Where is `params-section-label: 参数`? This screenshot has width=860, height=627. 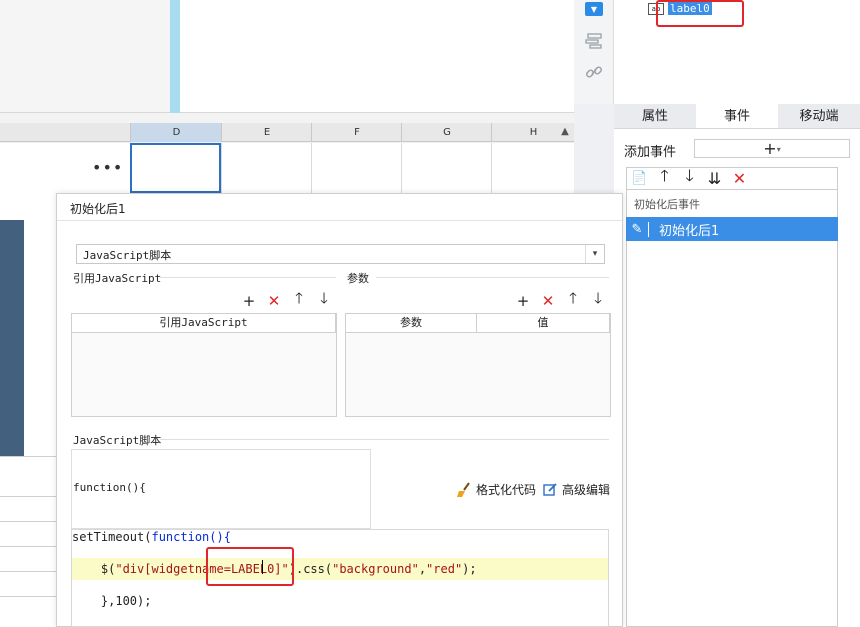 params-section-label: 参数 is located at coordinates (358, 278).